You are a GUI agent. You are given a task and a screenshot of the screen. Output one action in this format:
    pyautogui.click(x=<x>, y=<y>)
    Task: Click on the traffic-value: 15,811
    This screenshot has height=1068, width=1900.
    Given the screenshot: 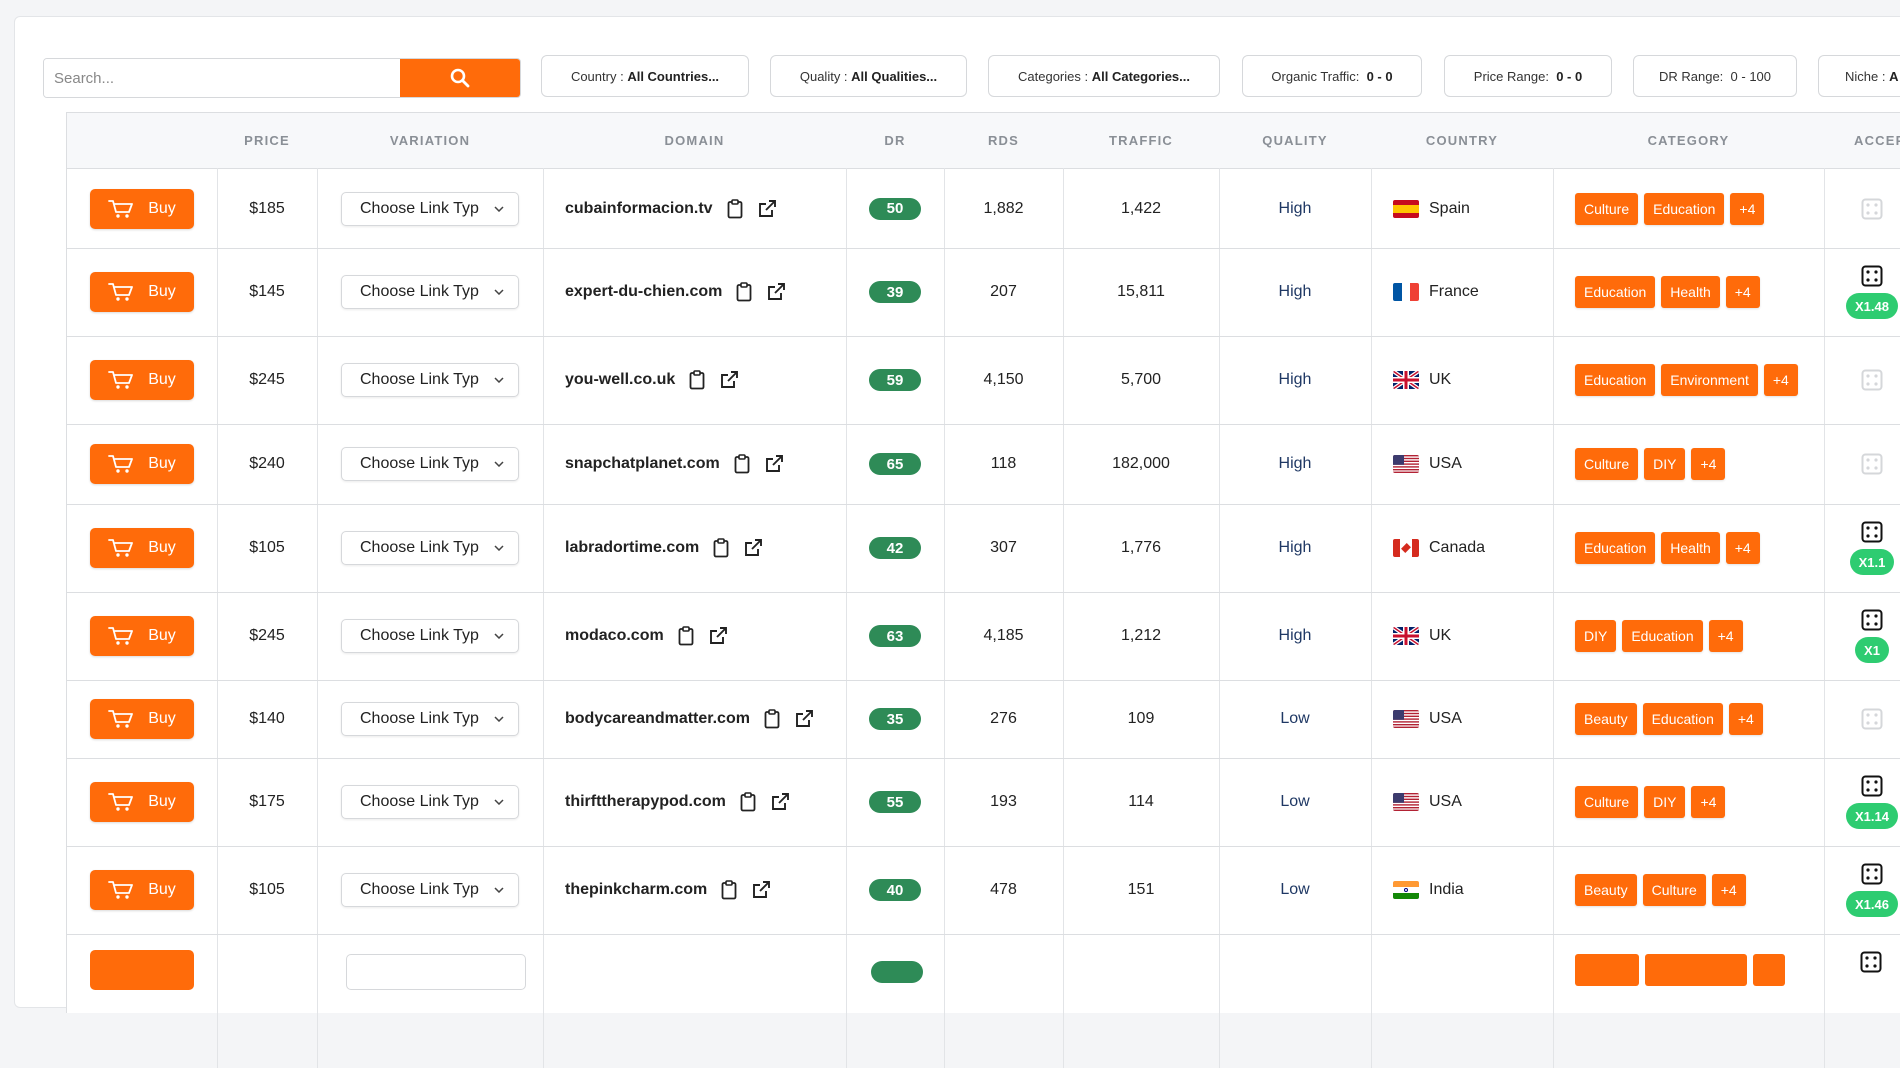 What is the action you would take?
    pyautogui.click(x=1141, y=291)
    